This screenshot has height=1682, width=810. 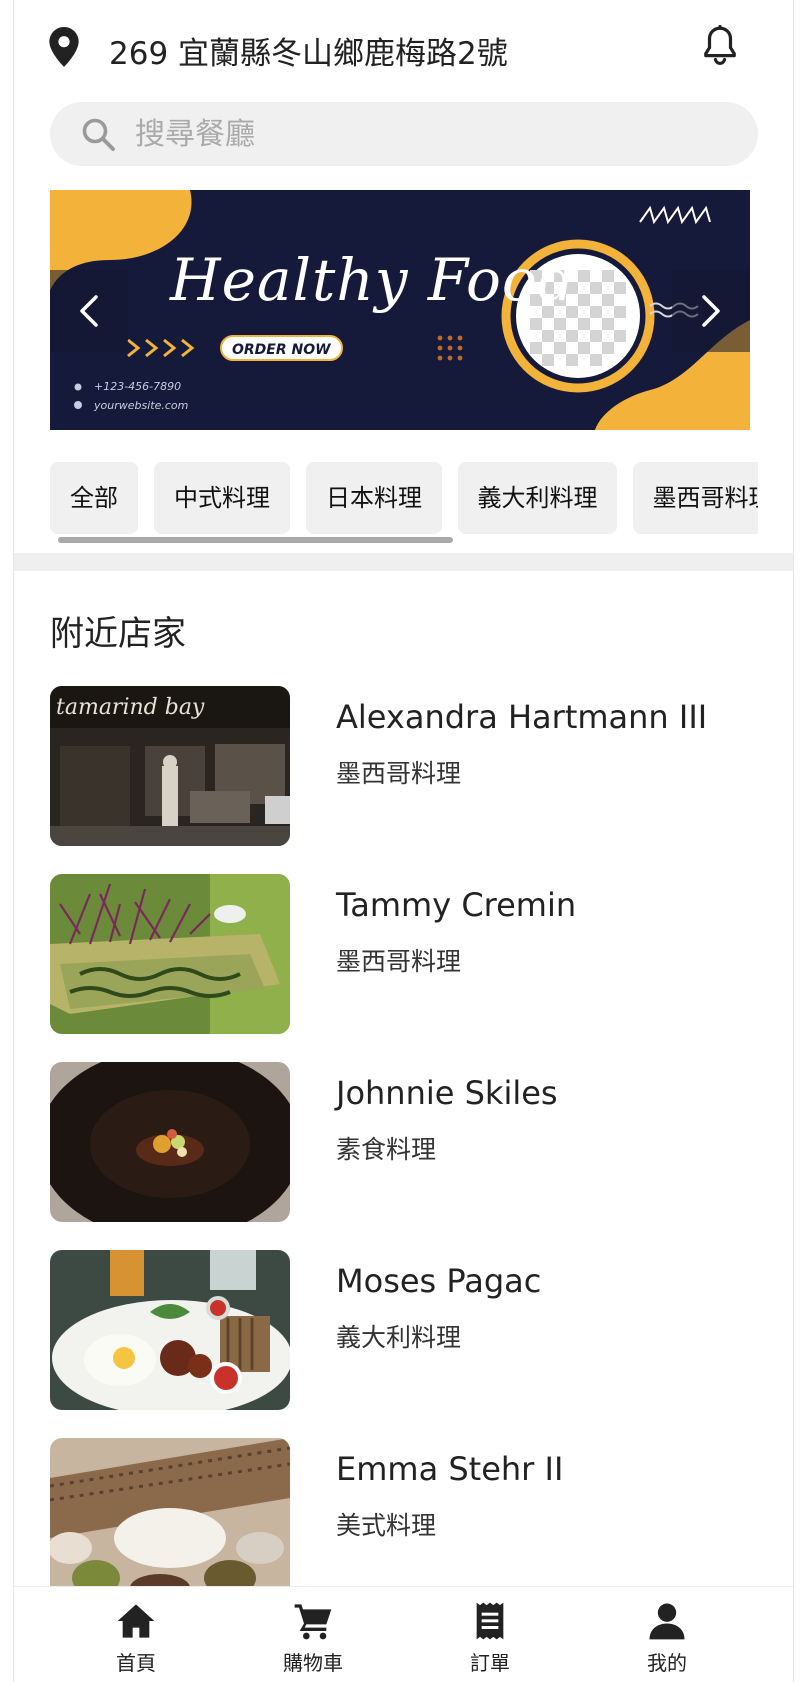 What do you see at coordinates (667, 1663) in the screenshot?
I see `nav-profile-label: 我的` at bounding box center [667, 1663].